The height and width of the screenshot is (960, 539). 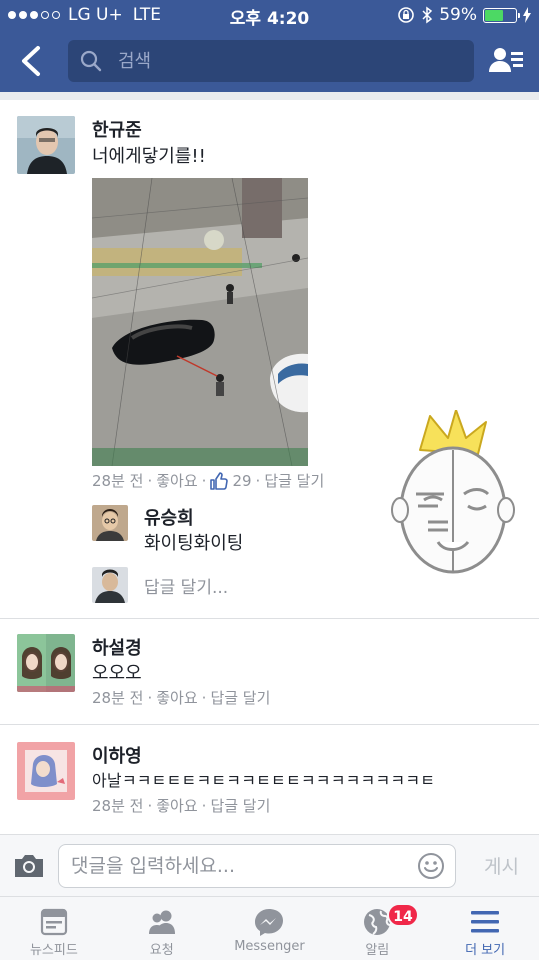 What do you see at coordinates (288, 61) in the screenshot?
I see `search-input` at bounding box center [288, 61].